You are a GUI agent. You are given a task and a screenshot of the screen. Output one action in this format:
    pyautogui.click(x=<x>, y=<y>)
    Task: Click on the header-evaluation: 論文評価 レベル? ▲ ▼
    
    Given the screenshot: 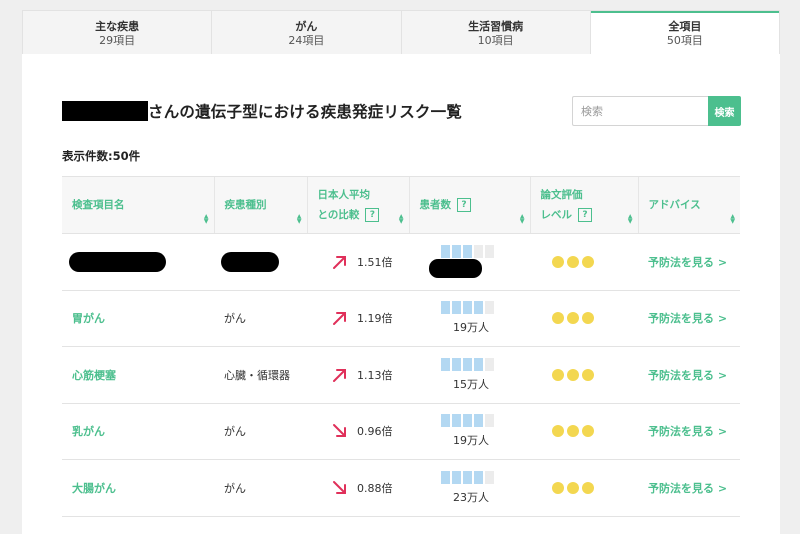 What is the action you would take?
    pyautogui.click(x=583, y=205)
    